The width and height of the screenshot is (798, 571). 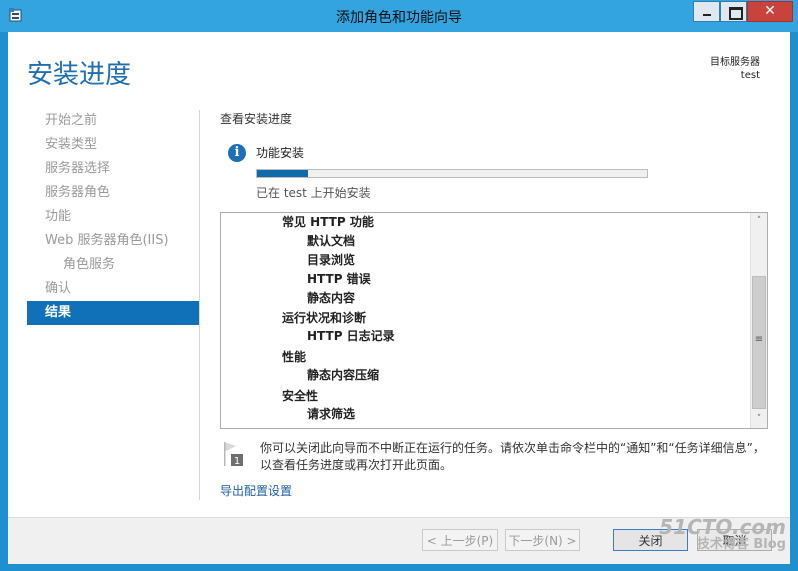 I want to click on section-heading: 查看安装进度, so click(x=256, y=119).